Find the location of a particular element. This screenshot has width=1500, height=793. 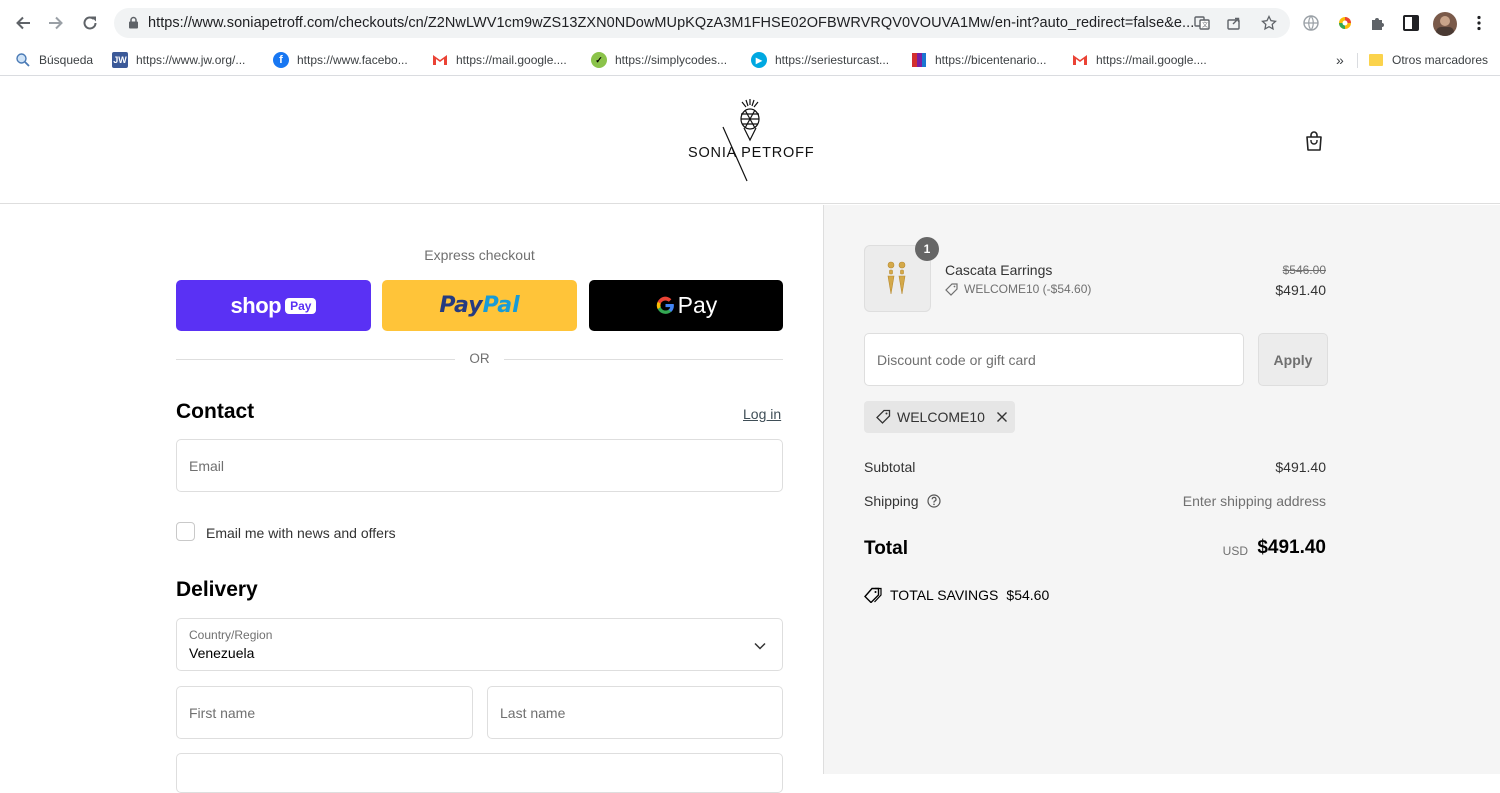

chevron-down-icon is located at coordinates (760, 646).